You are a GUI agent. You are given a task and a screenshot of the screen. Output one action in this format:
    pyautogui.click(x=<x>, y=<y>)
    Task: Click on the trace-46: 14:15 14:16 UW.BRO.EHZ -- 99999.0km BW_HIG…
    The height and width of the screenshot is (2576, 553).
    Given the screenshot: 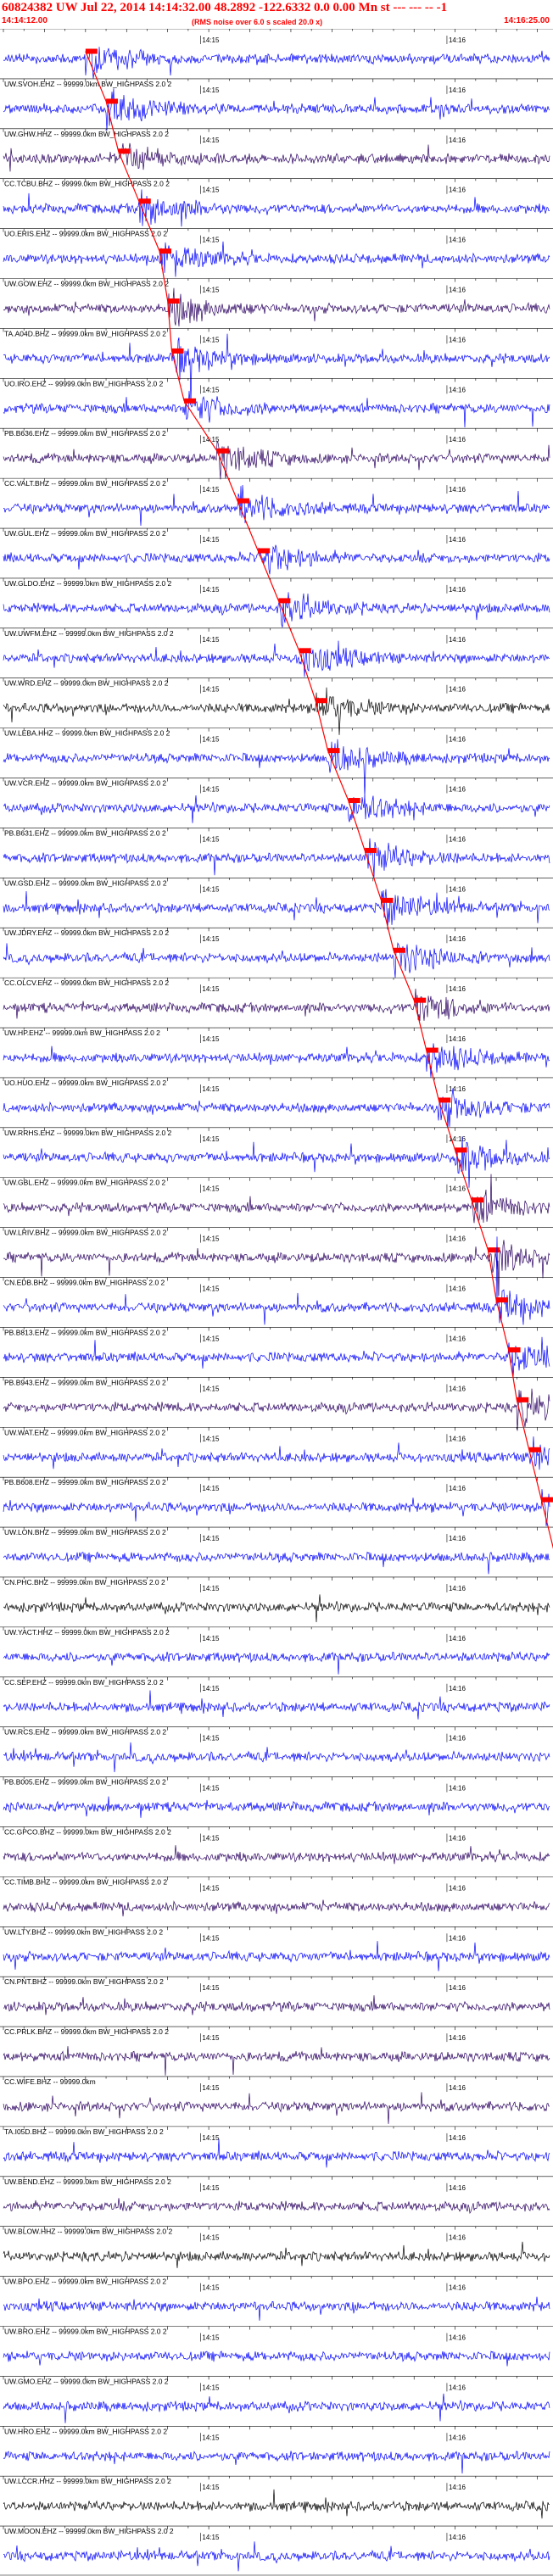 What is the action you would take?
    pyautogui.click(x=276, y=2346)
    